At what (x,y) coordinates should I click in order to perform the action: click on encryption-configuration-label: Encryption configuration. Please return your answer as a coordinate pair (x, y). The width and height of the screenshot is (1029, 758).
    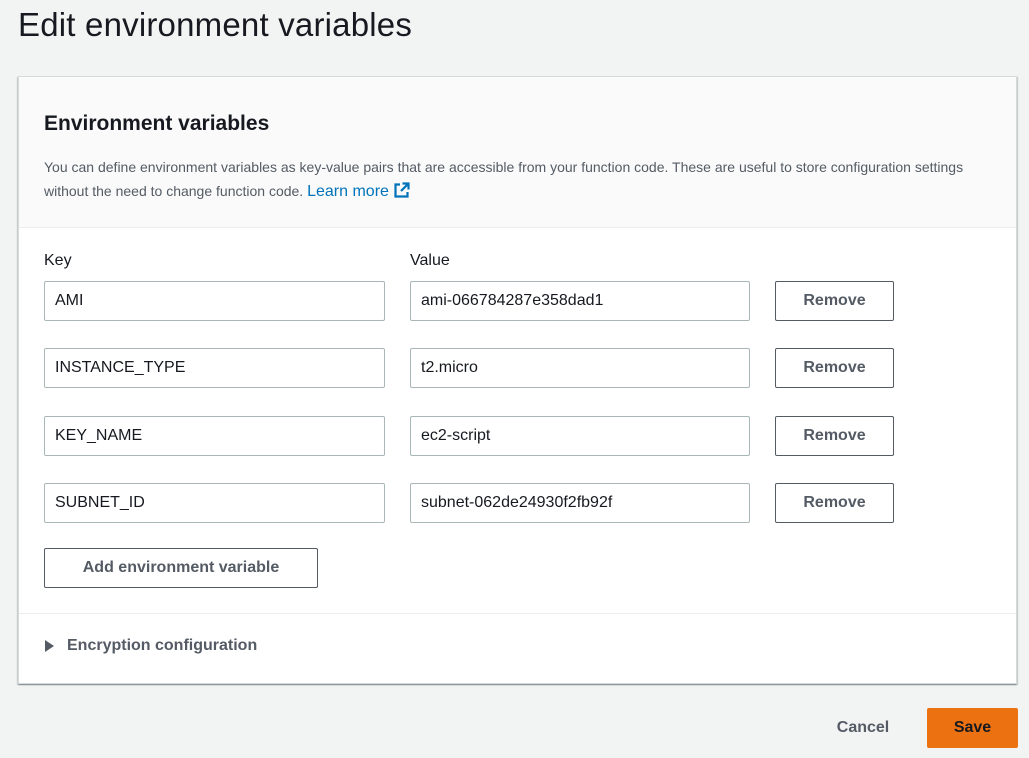
    Looking at the image, I should click on (162, 645).